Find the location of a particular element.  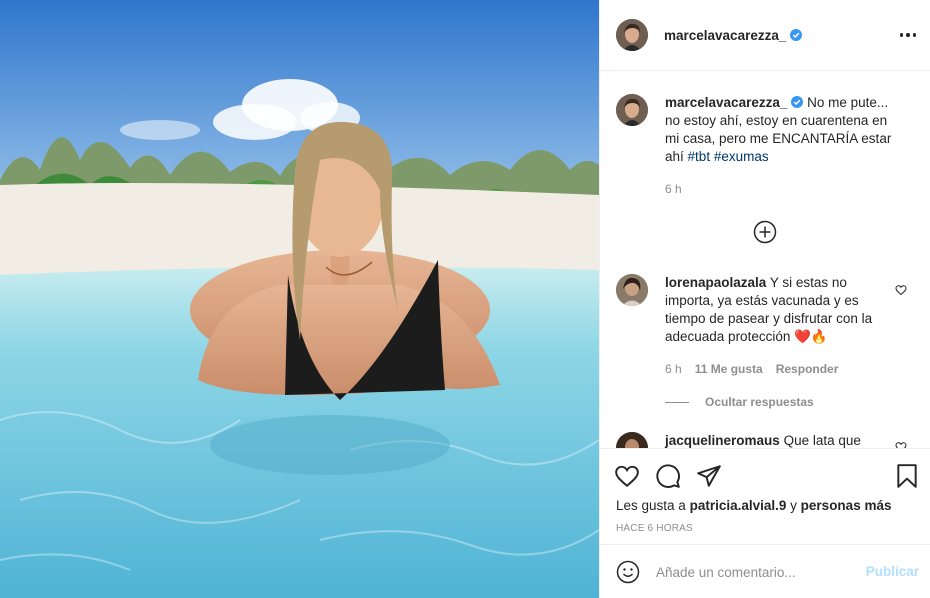

reply-button: Responder is located at coordinates (807, 369).